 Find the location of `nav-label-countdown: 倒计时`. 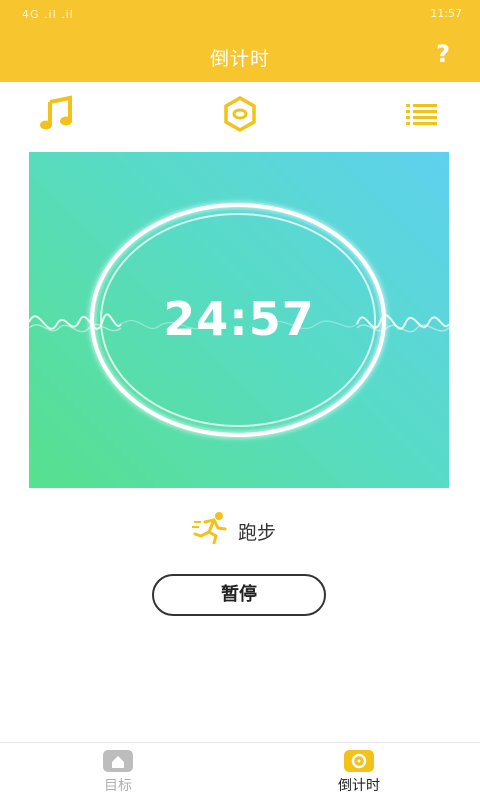

nav-label-countdown: 倒计时 is located at coordinates (359, 786).